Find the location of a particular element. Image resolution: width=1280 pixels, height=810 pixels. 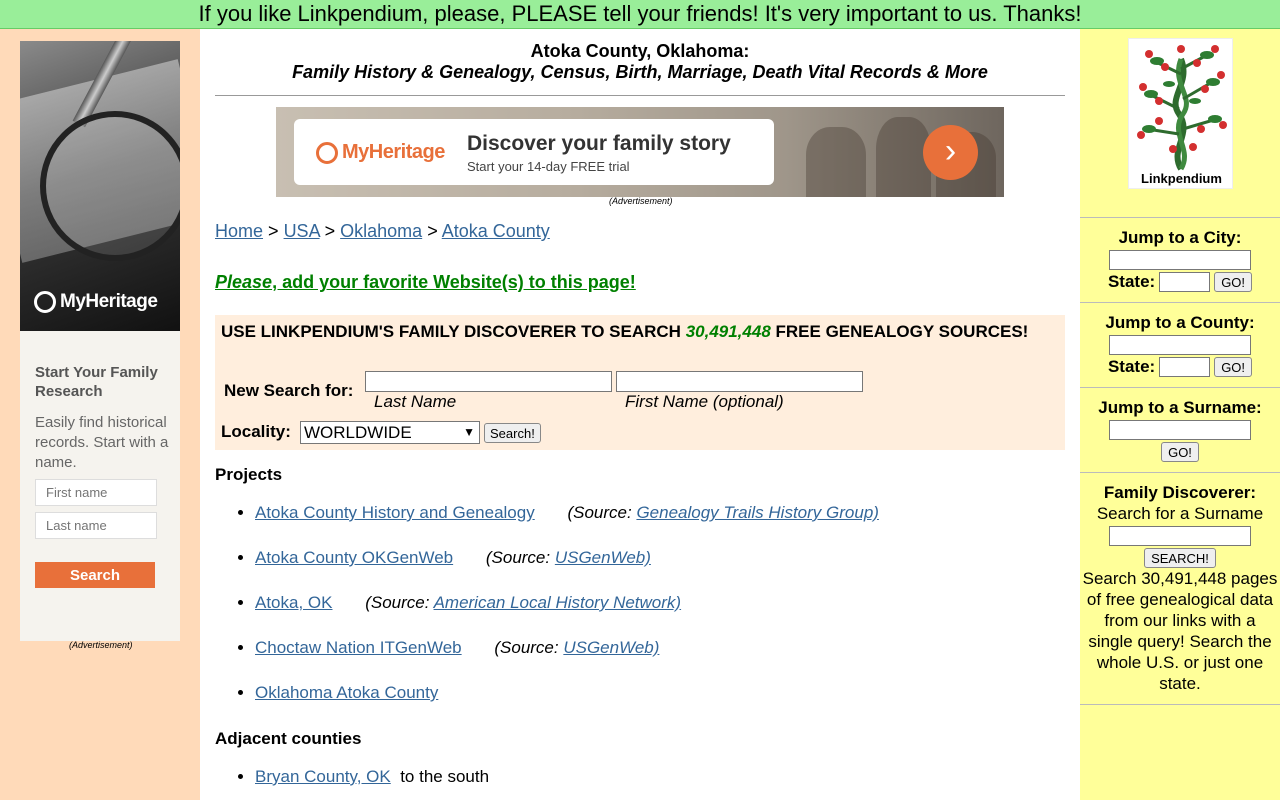

locality-value: WORLDWIDE is located at coordinates (358, 432).